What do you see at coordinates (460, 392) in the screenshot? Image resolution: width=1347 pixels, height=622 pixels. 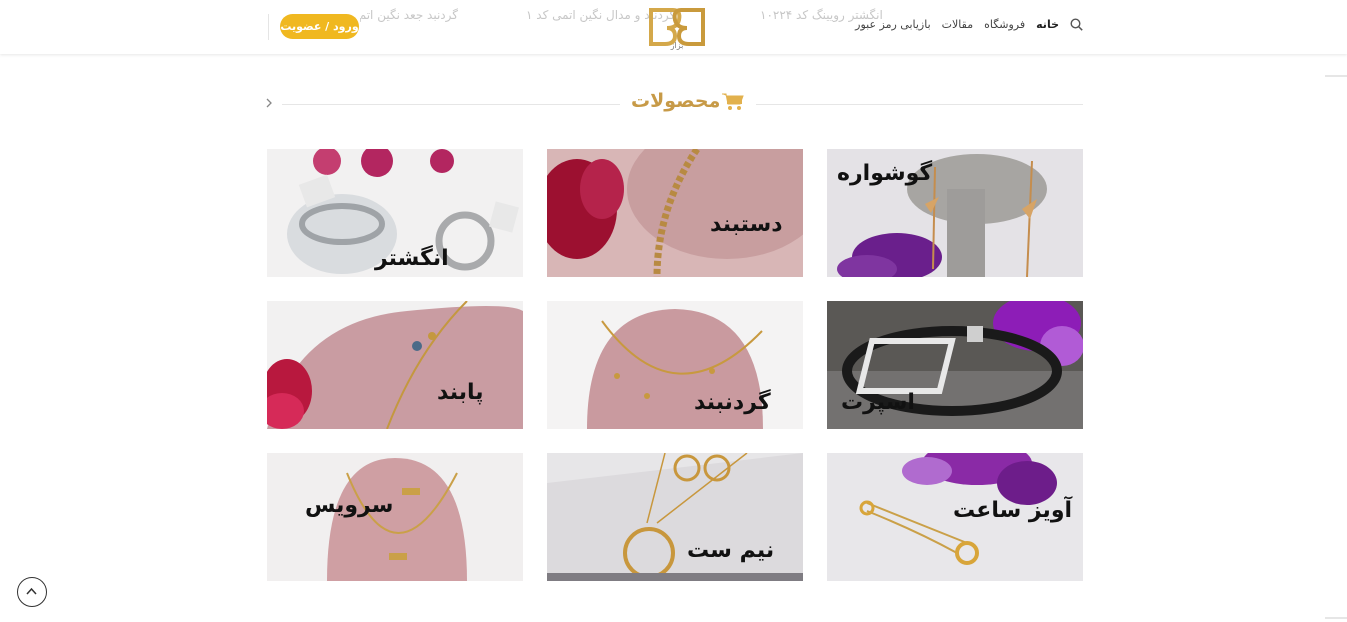 I see `product-label: پابند` at bounding box center [460, 392].